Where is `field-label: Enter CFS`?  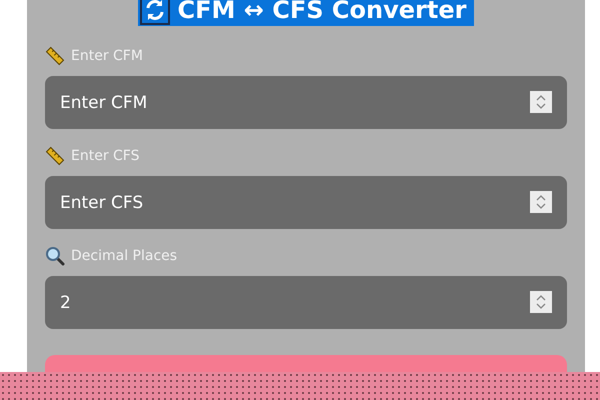 field-label: Enter CFS is located at coordinates (105, 156).